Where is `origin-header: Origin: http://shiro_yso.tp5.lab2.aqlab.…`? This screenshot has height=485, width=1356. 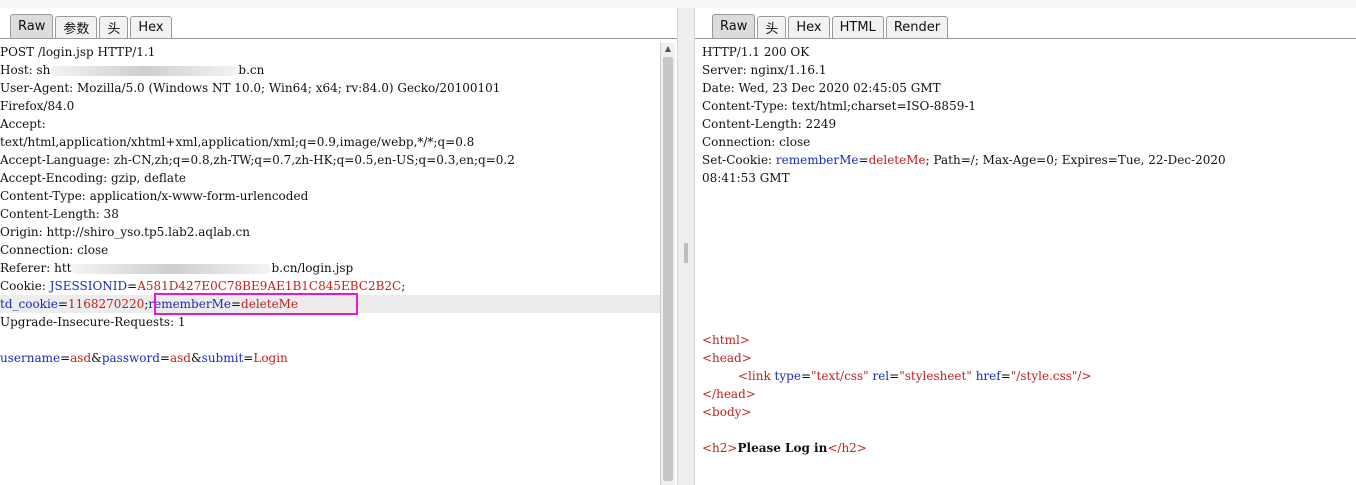
origin-header: Origin: http://shiro_yso.tp5.lab2.aqlab.… is located at coordinates (125, 232).